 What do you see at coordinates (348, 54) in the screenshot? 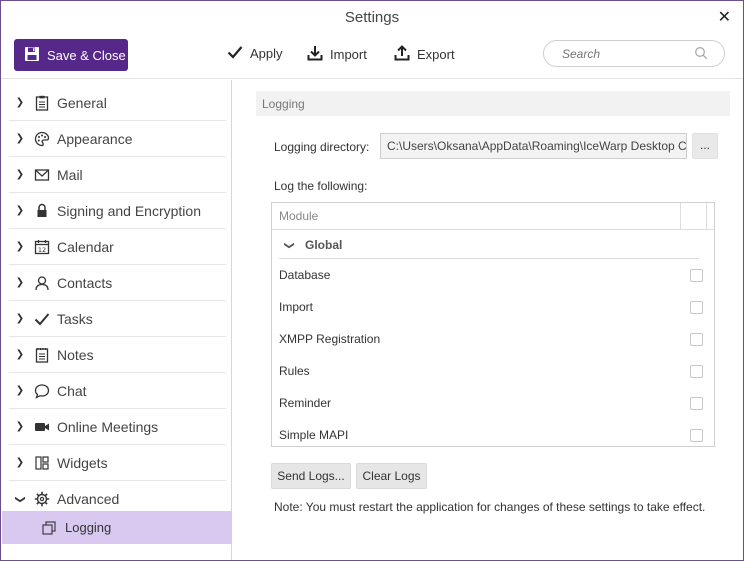
I see `import-label: Import` at bounding box center [348, 54].